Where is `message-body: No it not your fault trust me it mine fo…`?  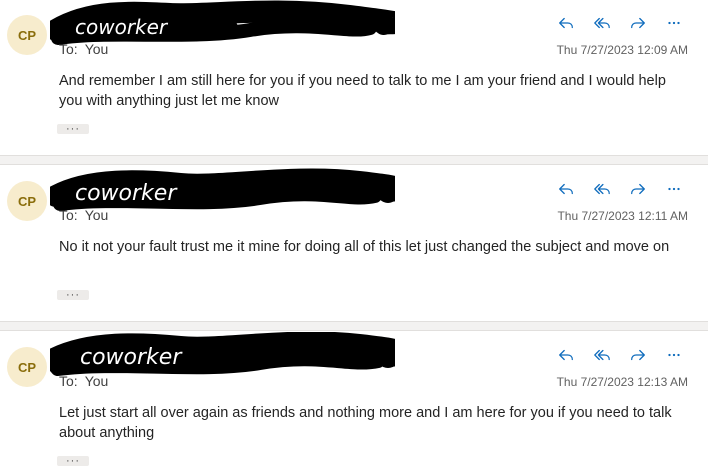 message-body: No it not your fault trust me it mine fo… is located at coordinates (364, 247).